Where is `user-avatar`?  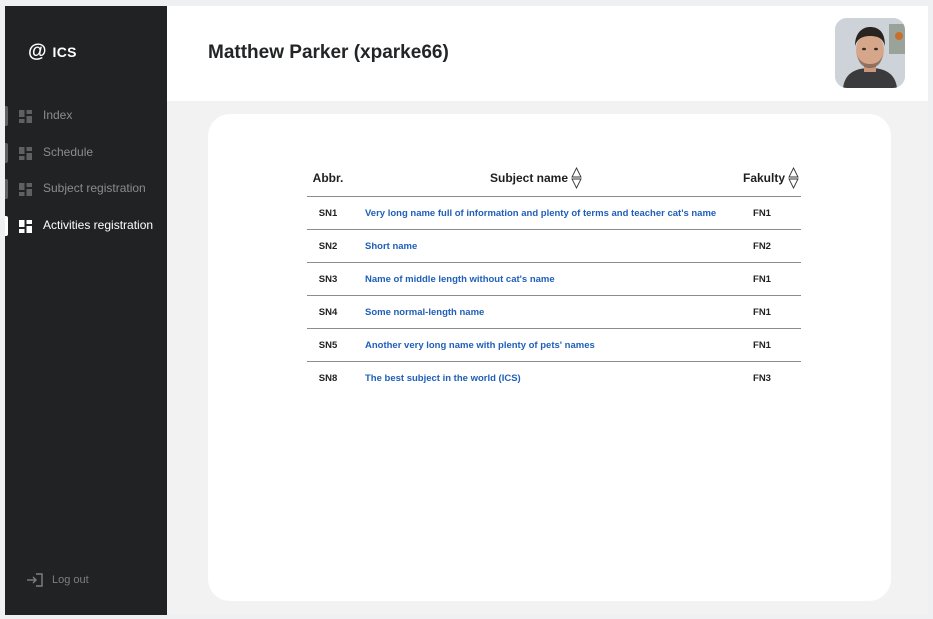
user-avatar is located at coordinates (870, 53).